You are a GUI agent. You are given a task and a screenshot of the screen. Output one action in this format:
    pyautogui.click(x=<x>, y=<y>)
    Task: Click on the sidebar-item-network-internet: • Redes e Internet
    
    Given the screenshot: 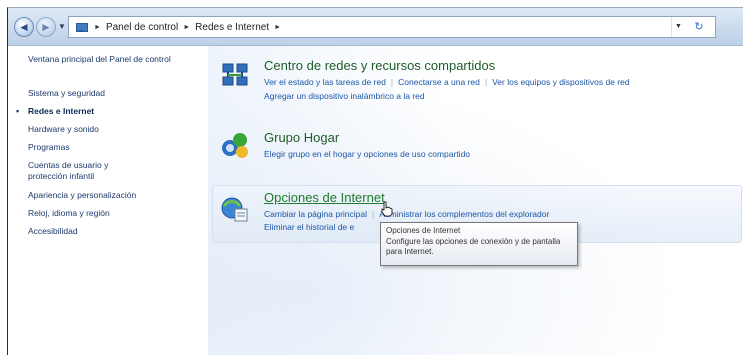 What is the action you would take?
    pyautogui.click(x=55, y=111)
    